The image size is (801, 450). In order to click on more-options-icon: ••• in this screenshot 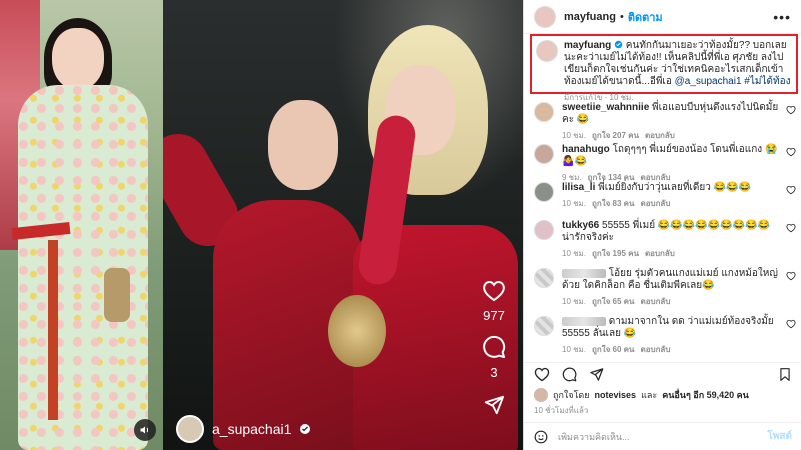, I will do `click(782, 17)`.